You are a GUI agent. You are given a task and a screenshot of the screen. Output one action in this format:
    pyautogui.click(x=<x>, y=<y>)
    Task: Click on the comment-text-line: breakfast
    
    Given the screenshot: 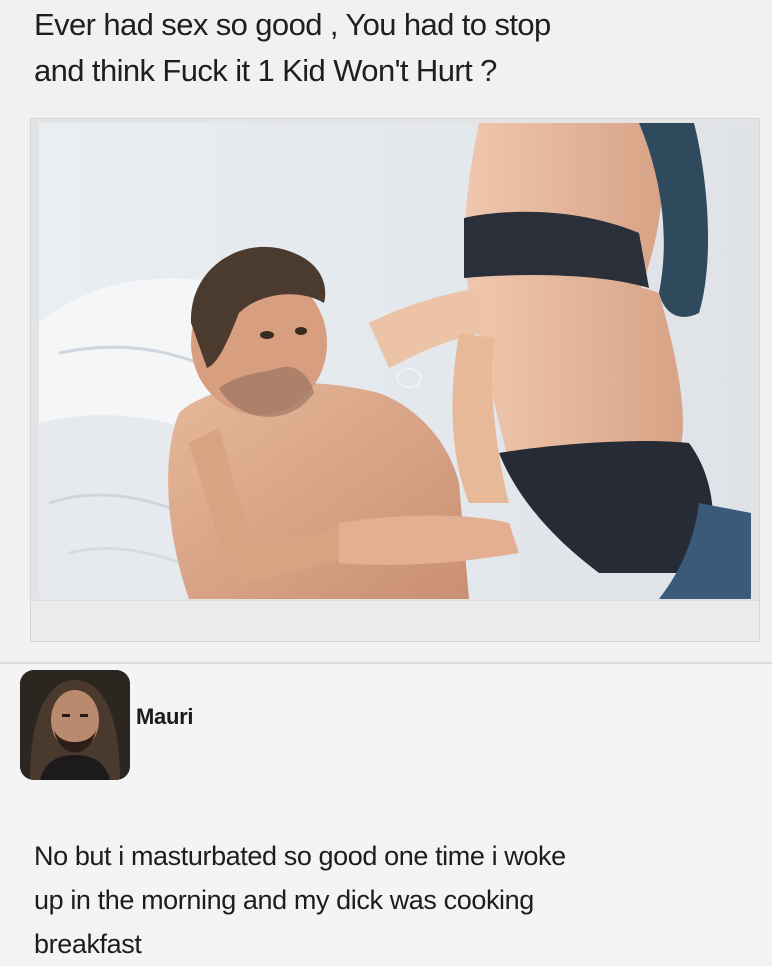 What is the action you would take?
    pyautogui.click(x=88, y=944)
    